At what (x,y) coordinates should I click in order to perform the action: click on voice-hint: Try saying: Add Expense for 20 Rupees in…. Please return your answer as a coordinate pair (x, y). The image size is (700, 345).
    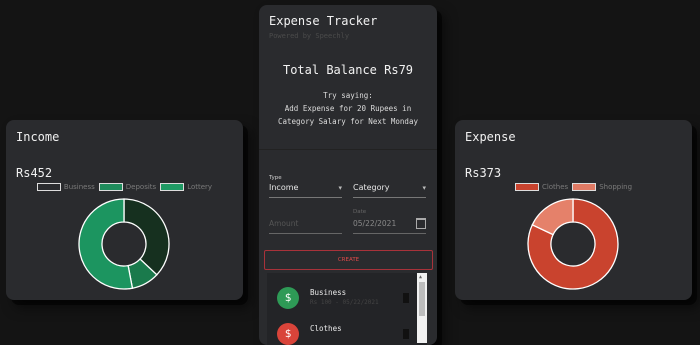
    Looking at the image, I should click on (348, 108).